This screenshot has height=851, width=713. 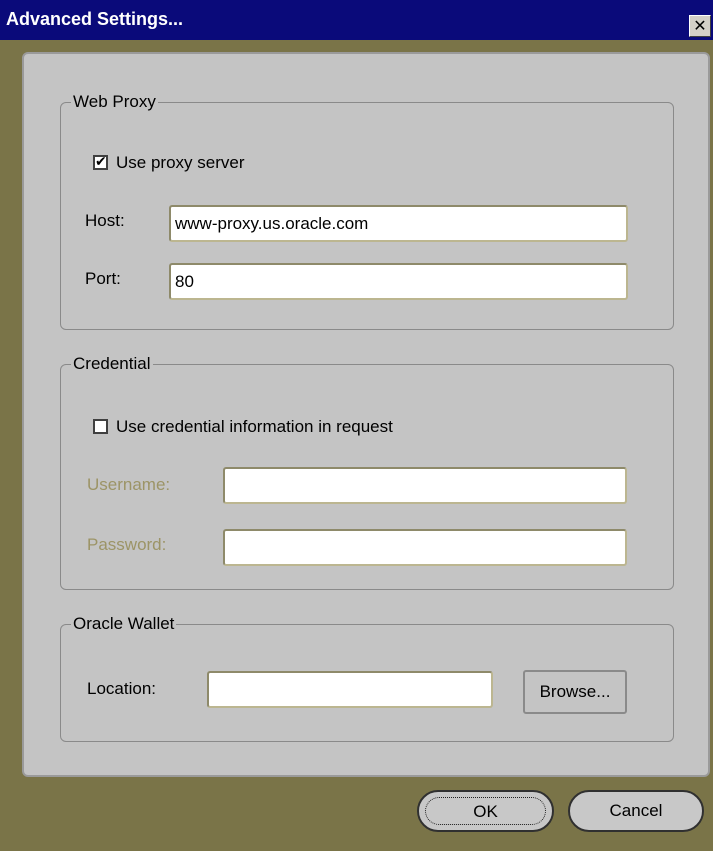 I want to click on use-credential-label: Use credential information in request, so click(x=254, y=427).